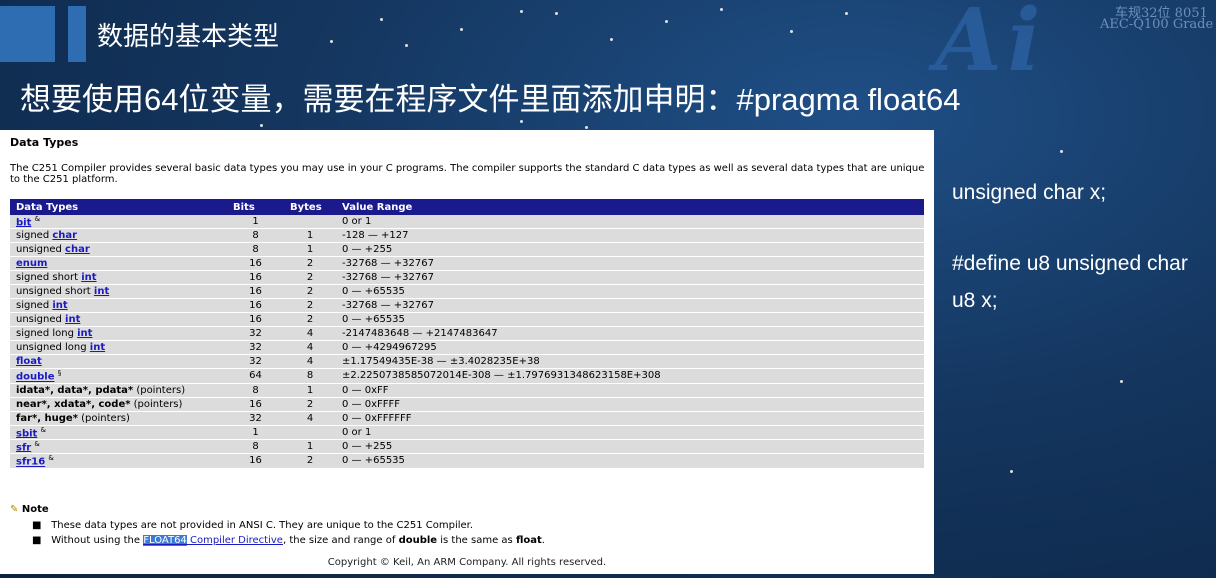 The height and width of the screenshot is (578, 1216). What do you see at coordinates (467, 250) in the screenshot?
I see `table-row: unsigned char 8 1 0 — +255` at bounding box center [467, 250].